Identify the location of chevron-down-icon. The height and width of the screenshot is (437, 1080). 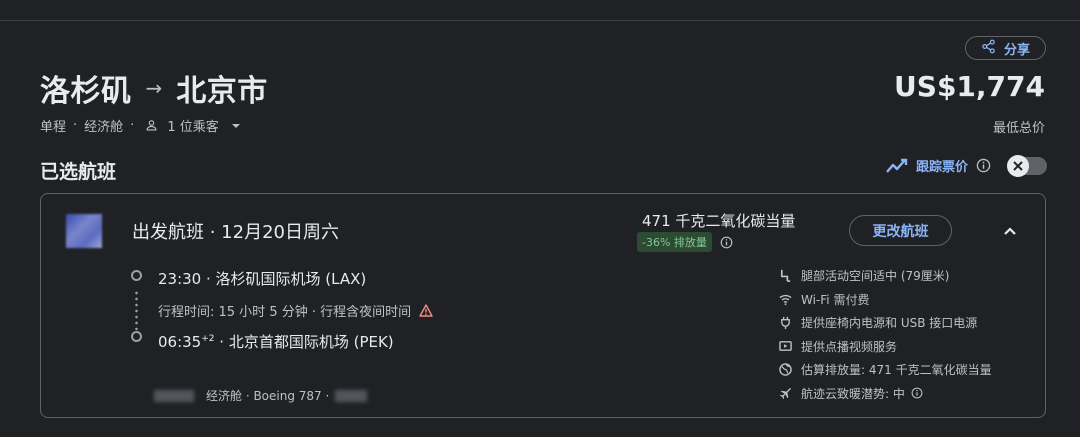
(236, 126).